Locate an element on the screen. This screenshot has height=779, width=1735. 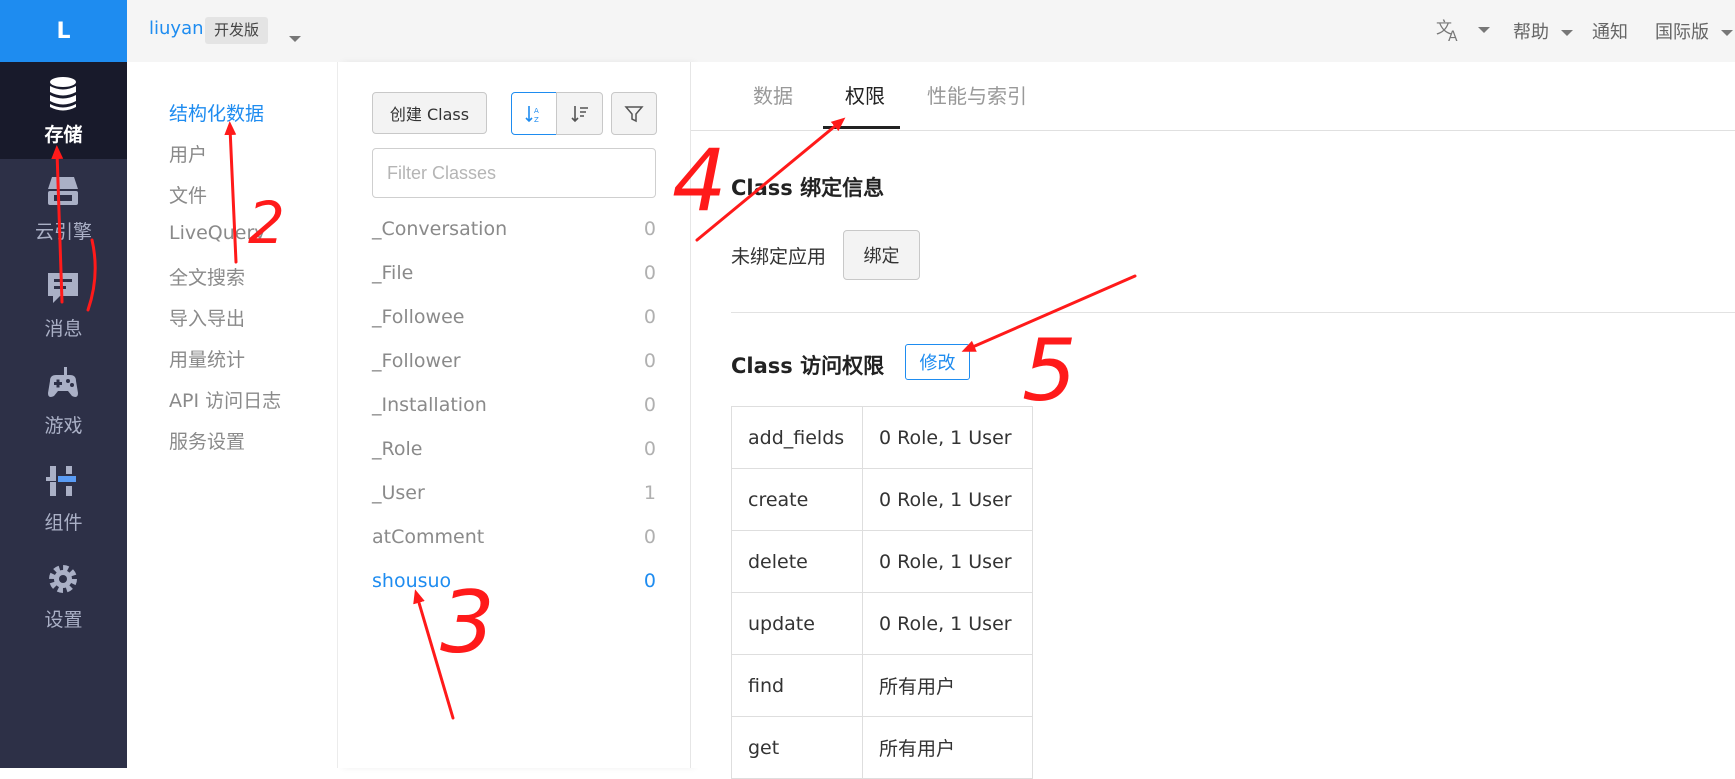
table-row: delete 0 Role, 1 User is located at coordinates (882, 561).